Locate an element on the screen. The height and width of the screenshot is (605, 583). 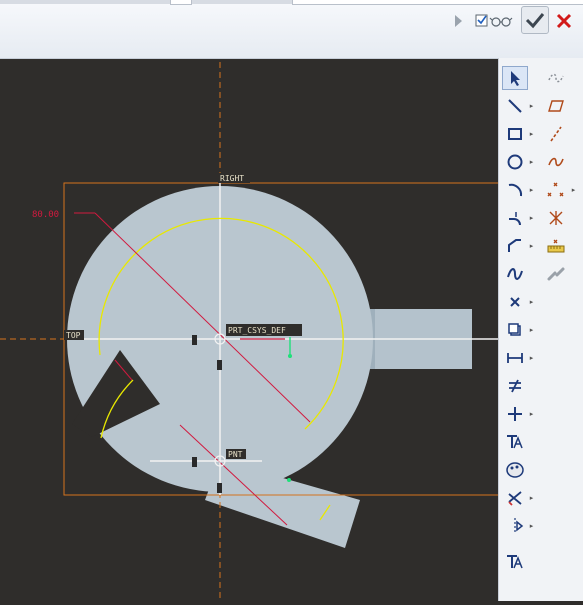
modify-tool-button is located at coordinates (515, 386).